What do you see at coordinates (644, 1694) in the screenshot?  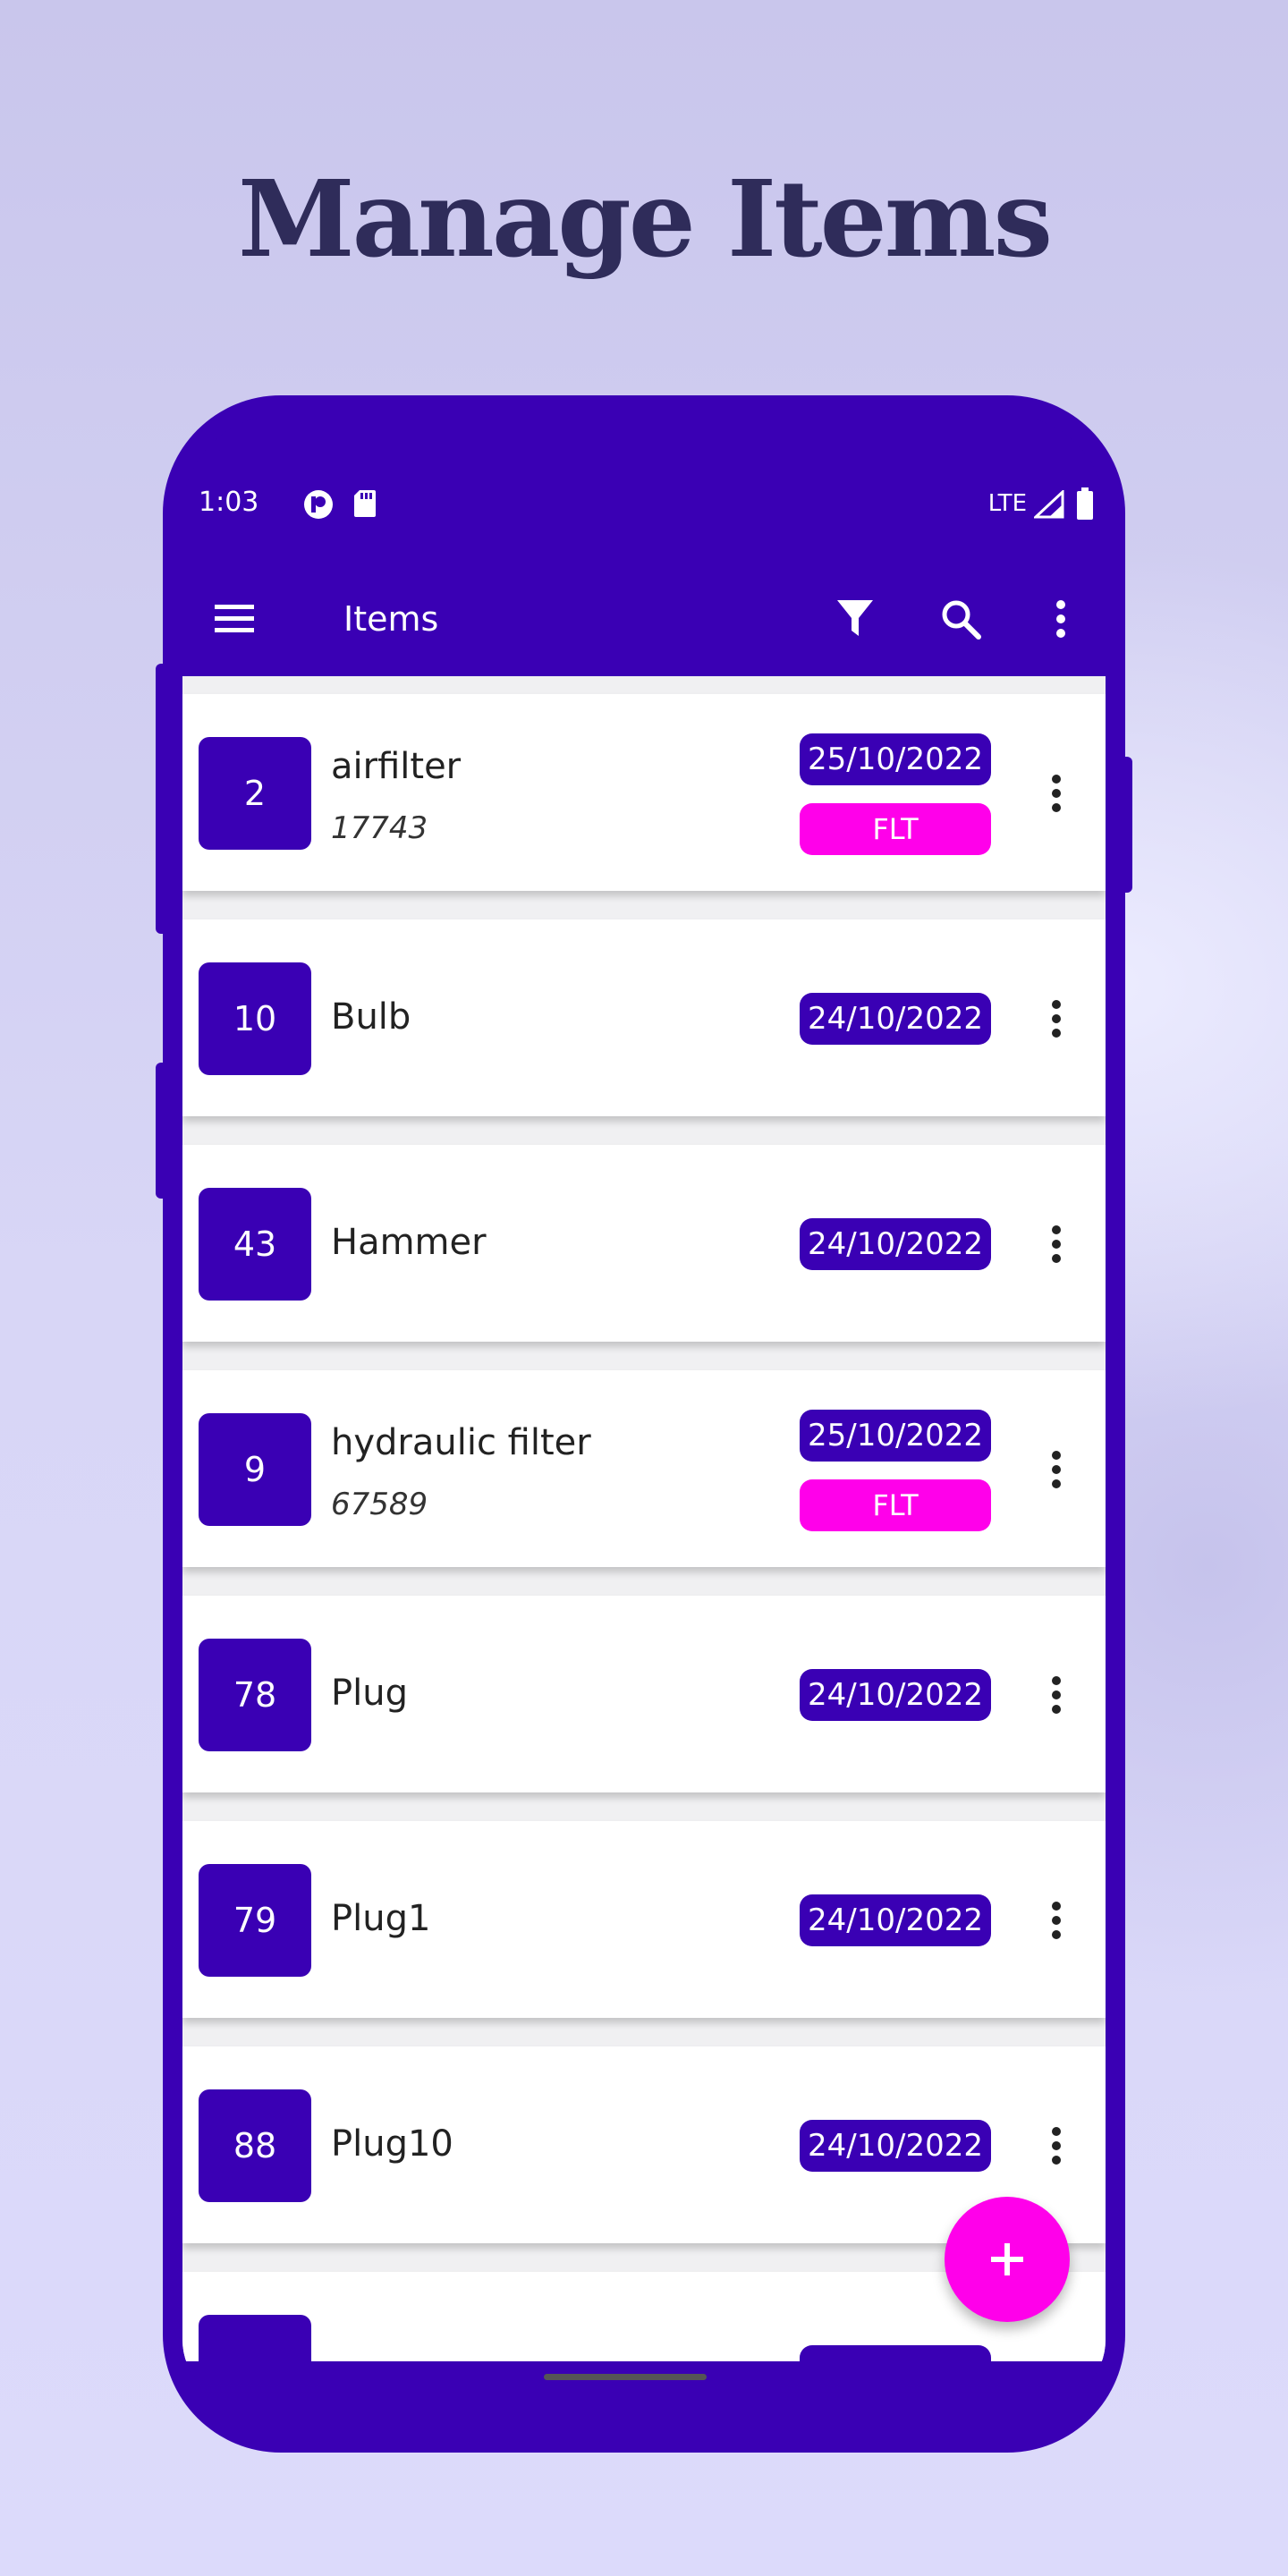 I see `list-item: 78 Plug 24/10/2022` at bounding box center [644, 1694].